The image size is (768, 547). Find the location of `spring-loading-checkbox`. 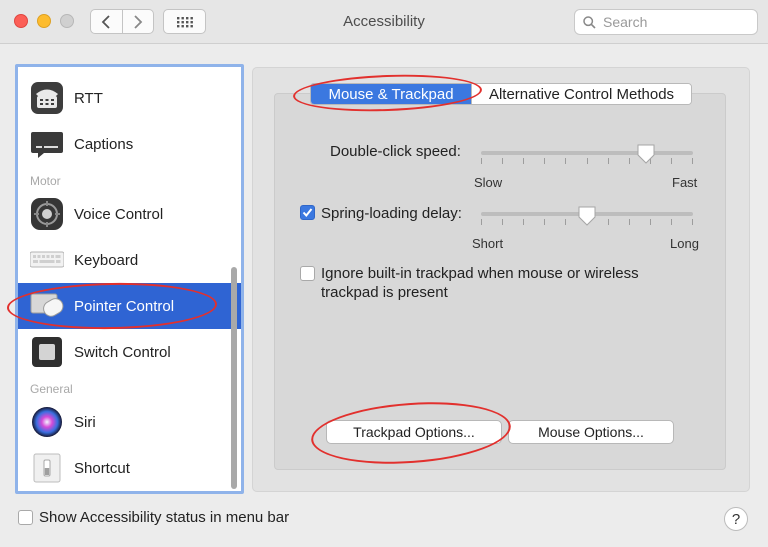

spring-loading-checkbox is located at coordinates (307, 212).